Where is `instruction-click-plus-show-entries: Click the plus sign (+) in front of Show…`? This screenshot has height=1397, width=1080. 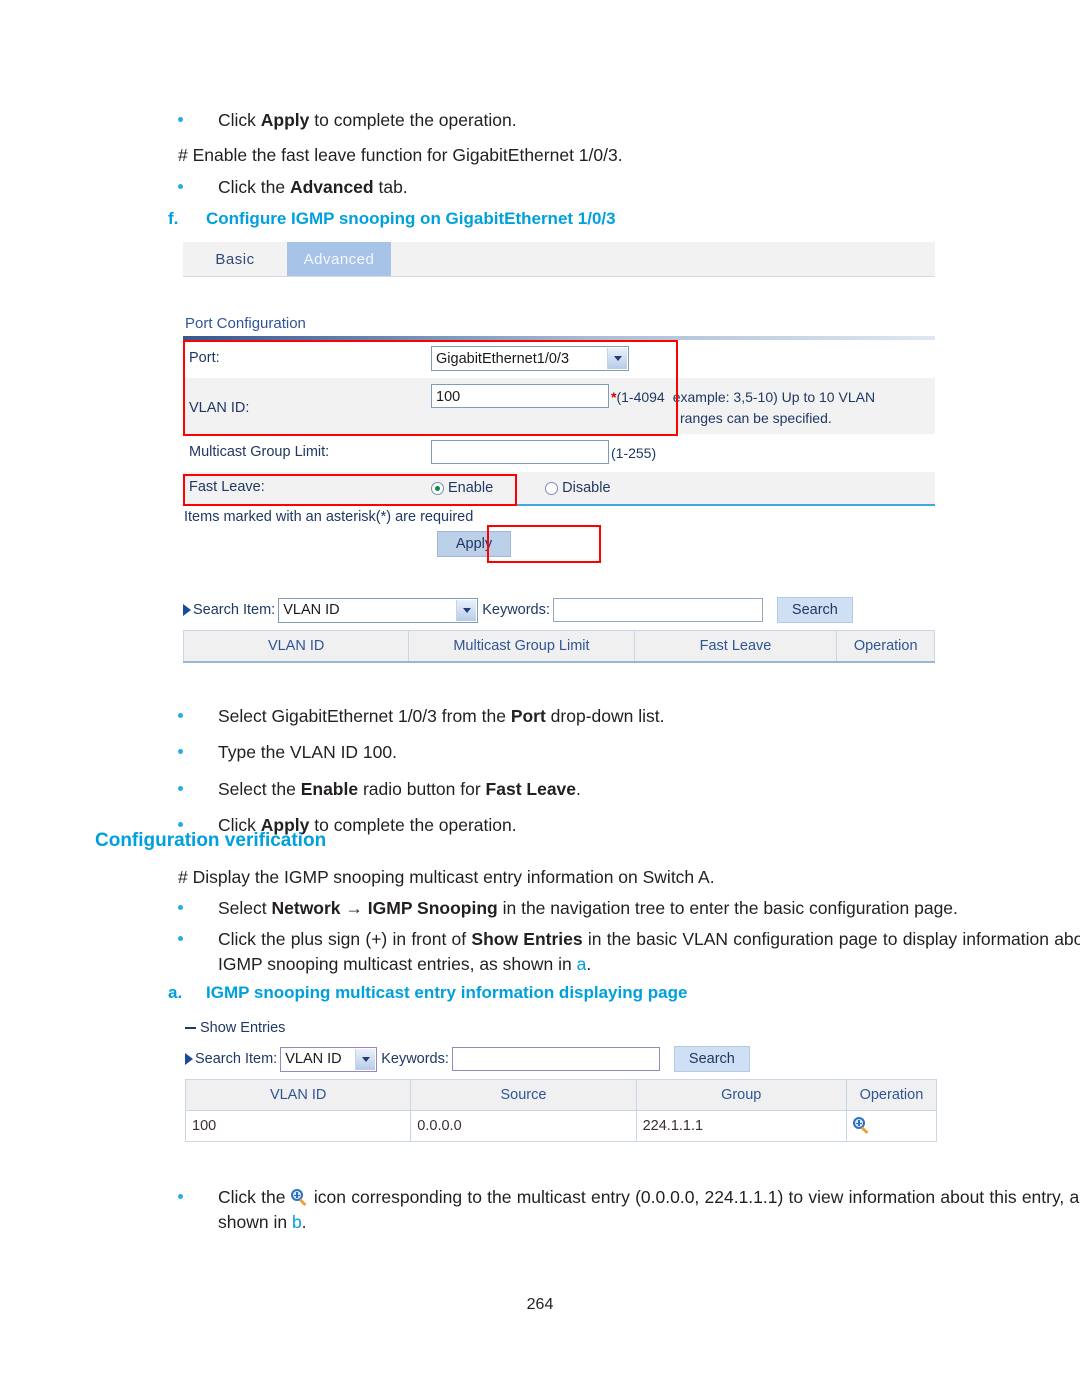 instruction-click-plus-show-entries: Click the plus sign (+) in front of Show… is located at coordinates (620, 952).